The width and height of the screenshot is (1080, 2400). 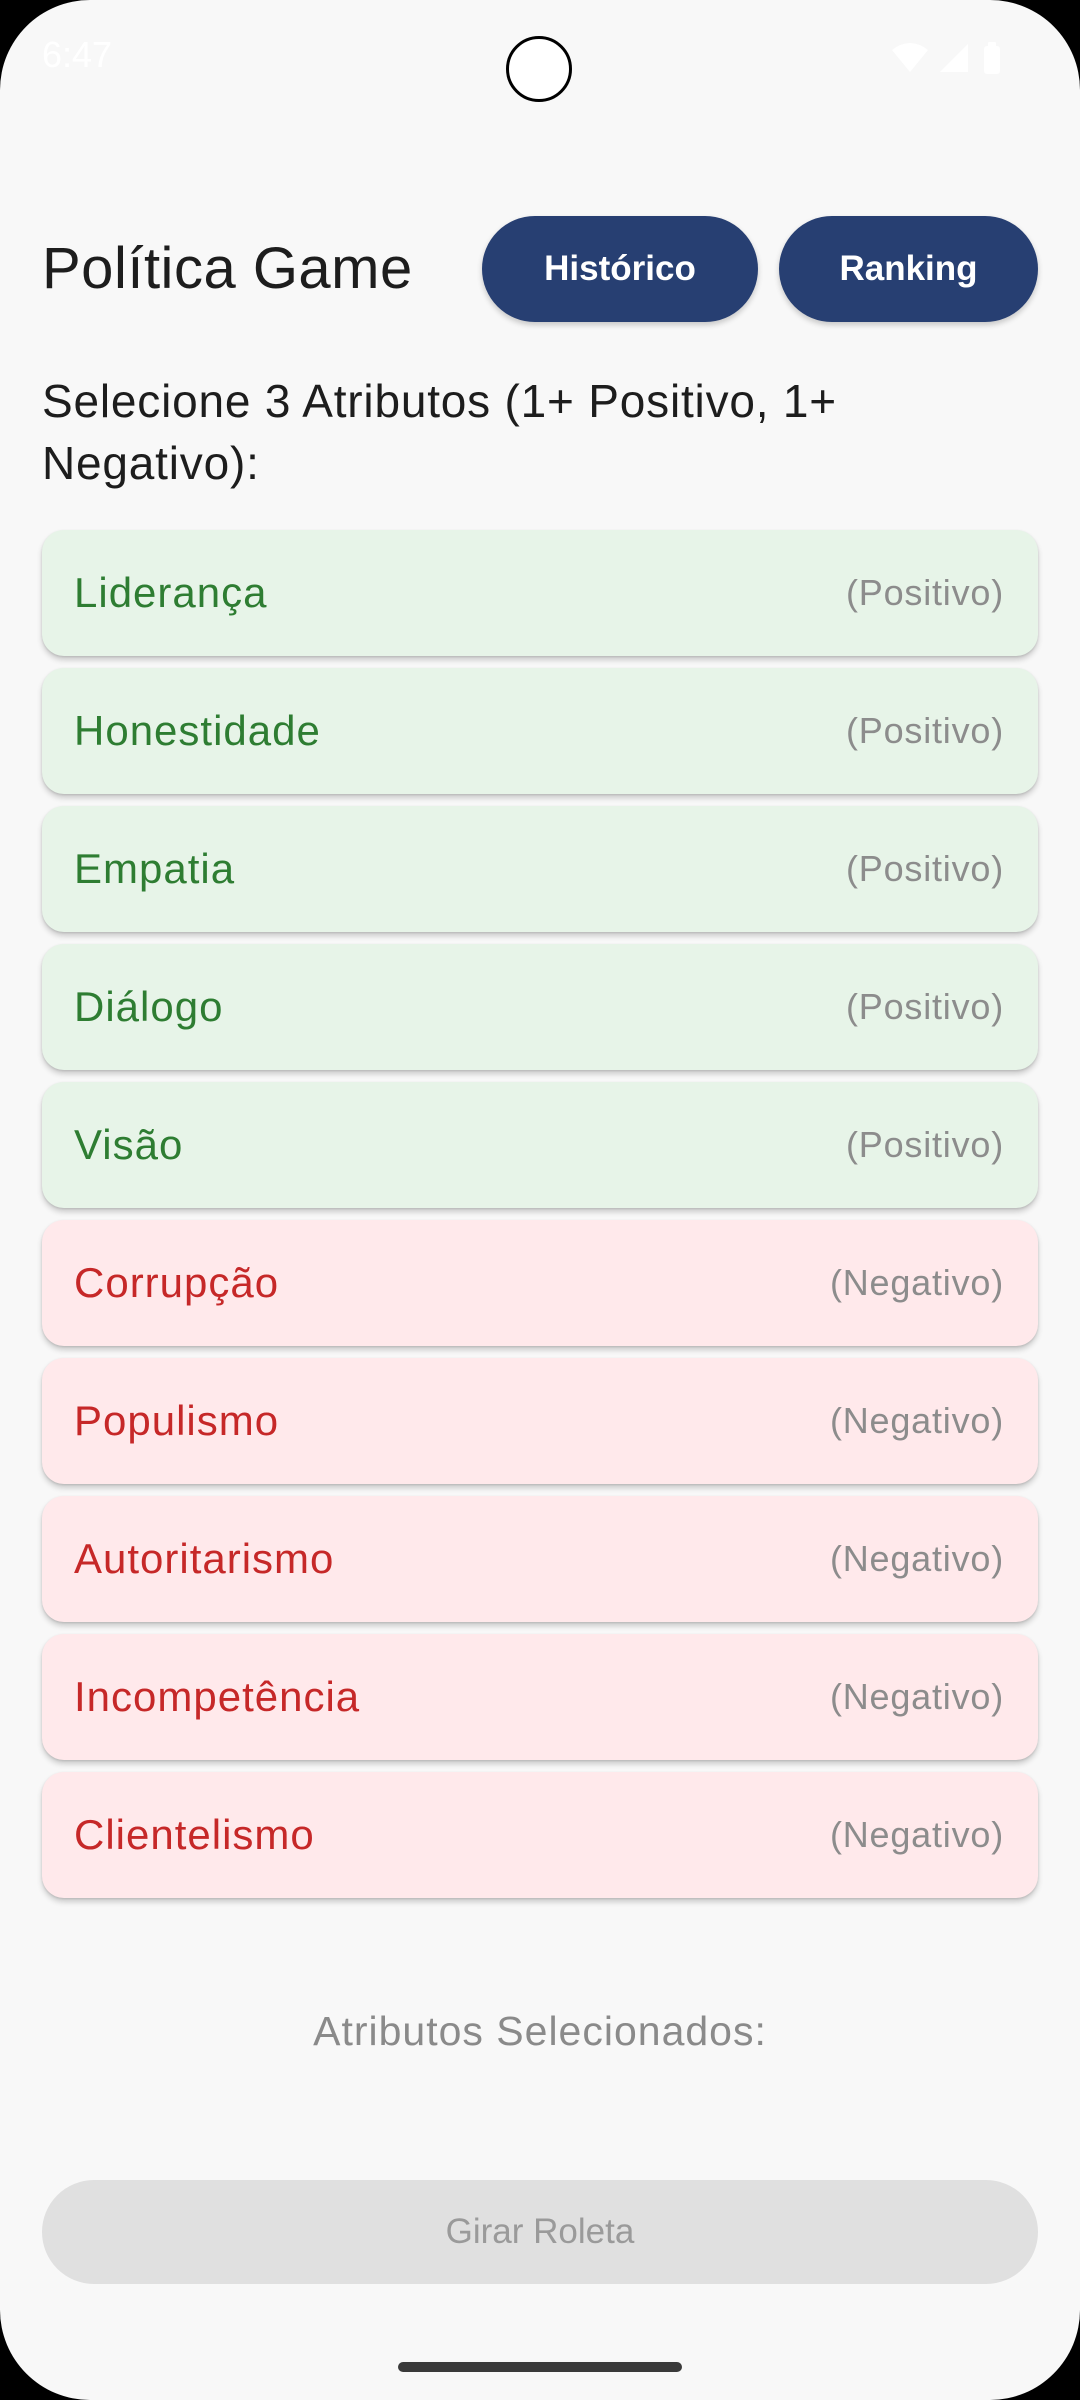 What do you see at coordinates (177, 1420) in the screenshot?
I see `attribute-name: Populismo` at bounding box center [177, 1420].